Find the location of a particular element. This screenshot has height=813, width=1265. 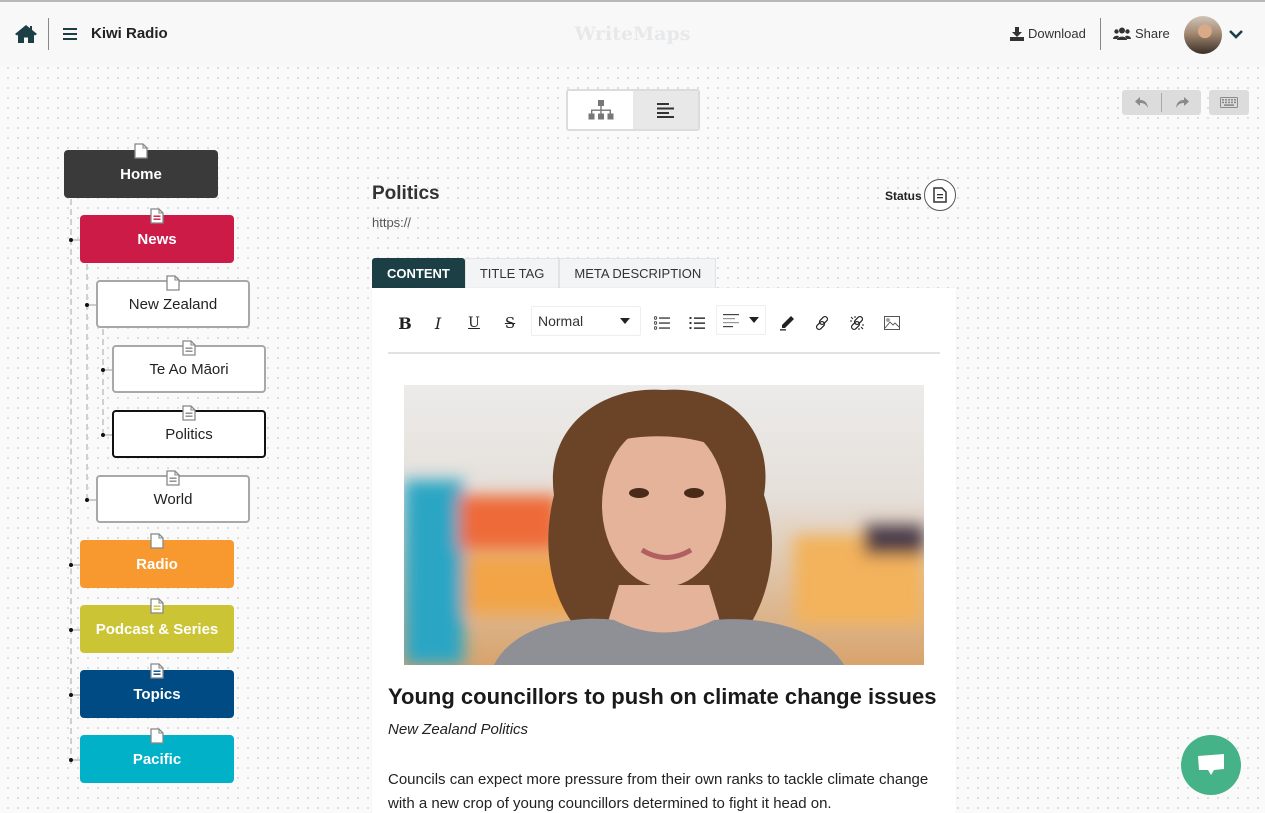

status-label: Status is located at coordinates (903, 196).